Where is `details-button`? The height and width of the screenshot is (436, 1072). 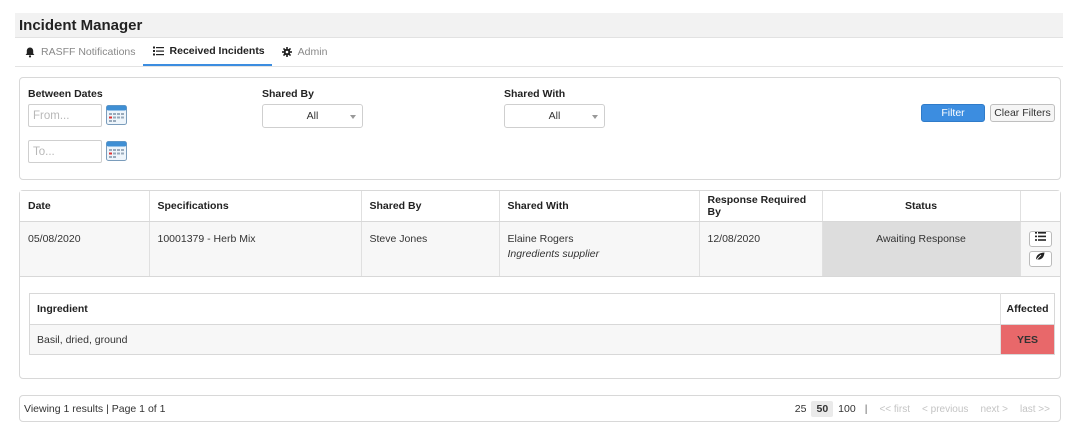 details-button is located at coordinates (1040, 238).